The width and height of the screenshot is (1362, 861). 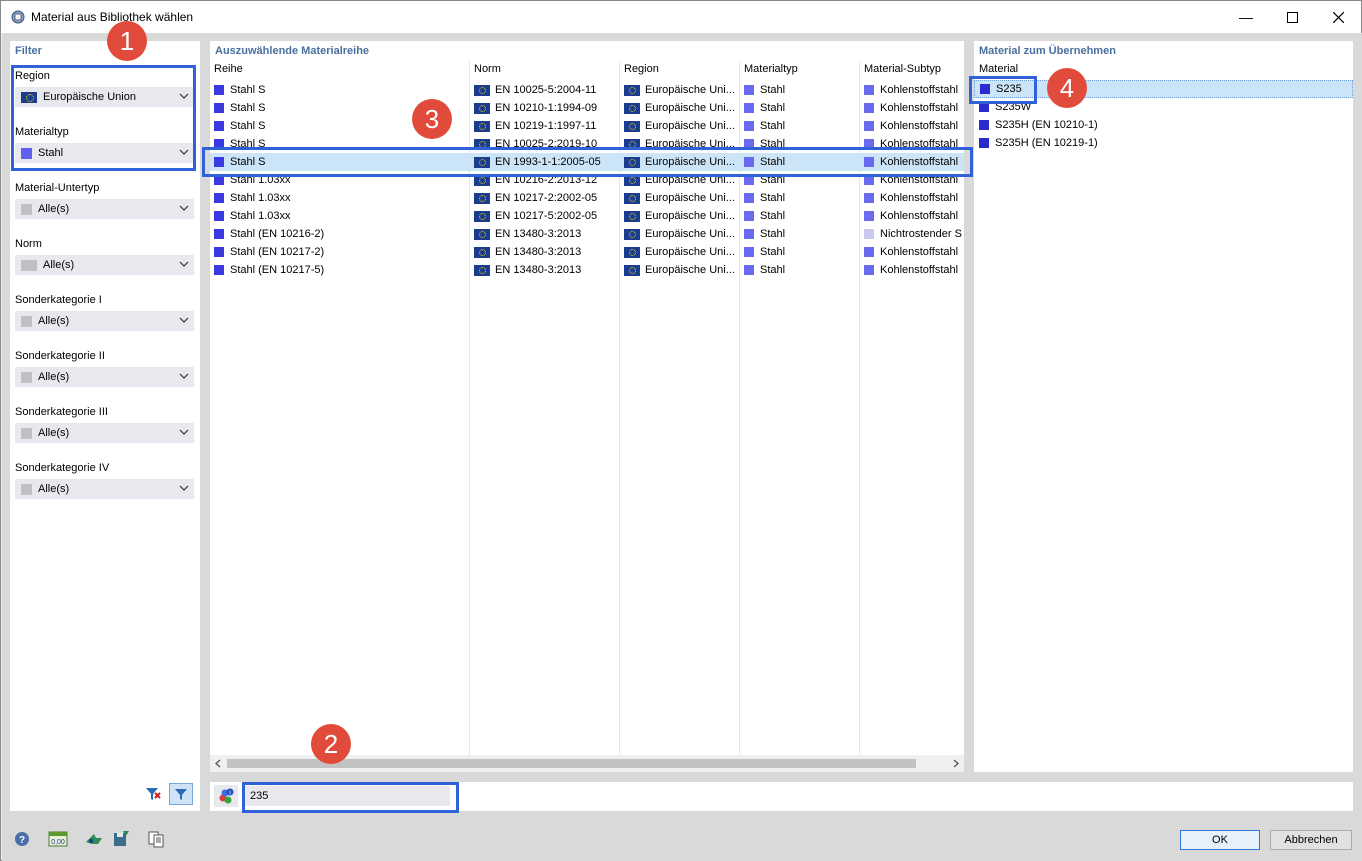 What do you see at coordinates (104, 321) in the screenshot?
I see `sk1-combo: Alle(s)` at bounding box center [104, 321].